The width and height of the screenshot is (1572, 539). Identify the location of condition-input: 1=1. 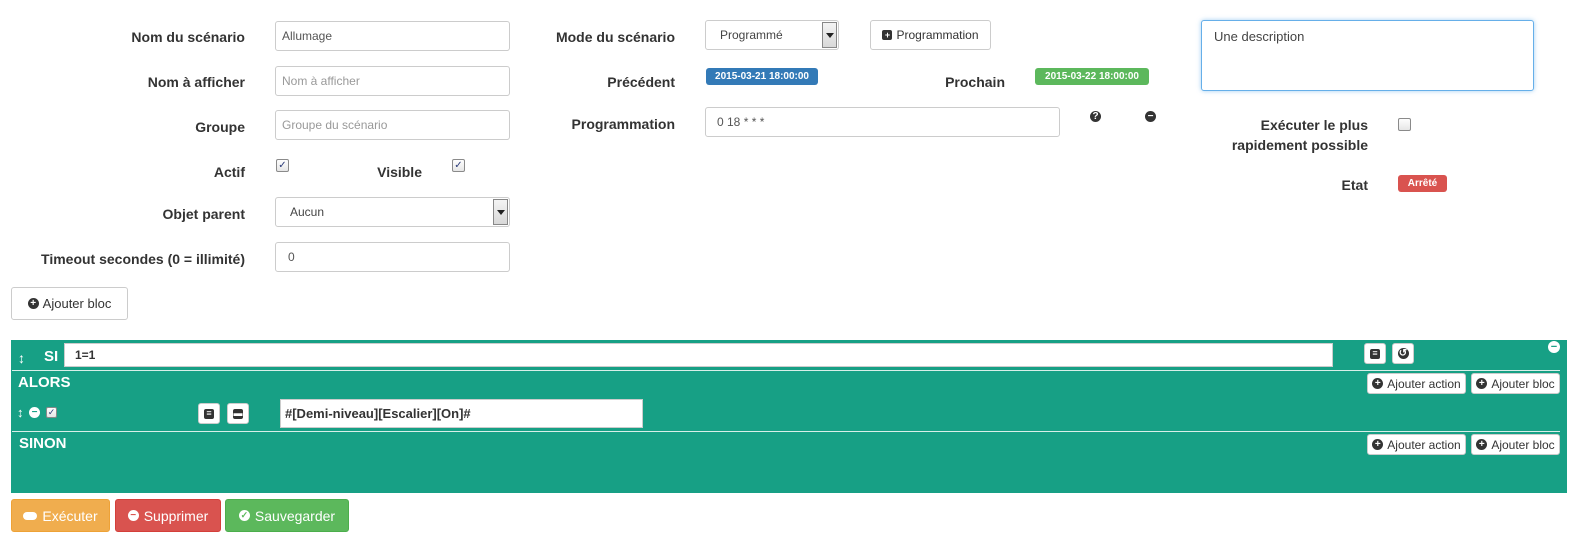
(698, 355).